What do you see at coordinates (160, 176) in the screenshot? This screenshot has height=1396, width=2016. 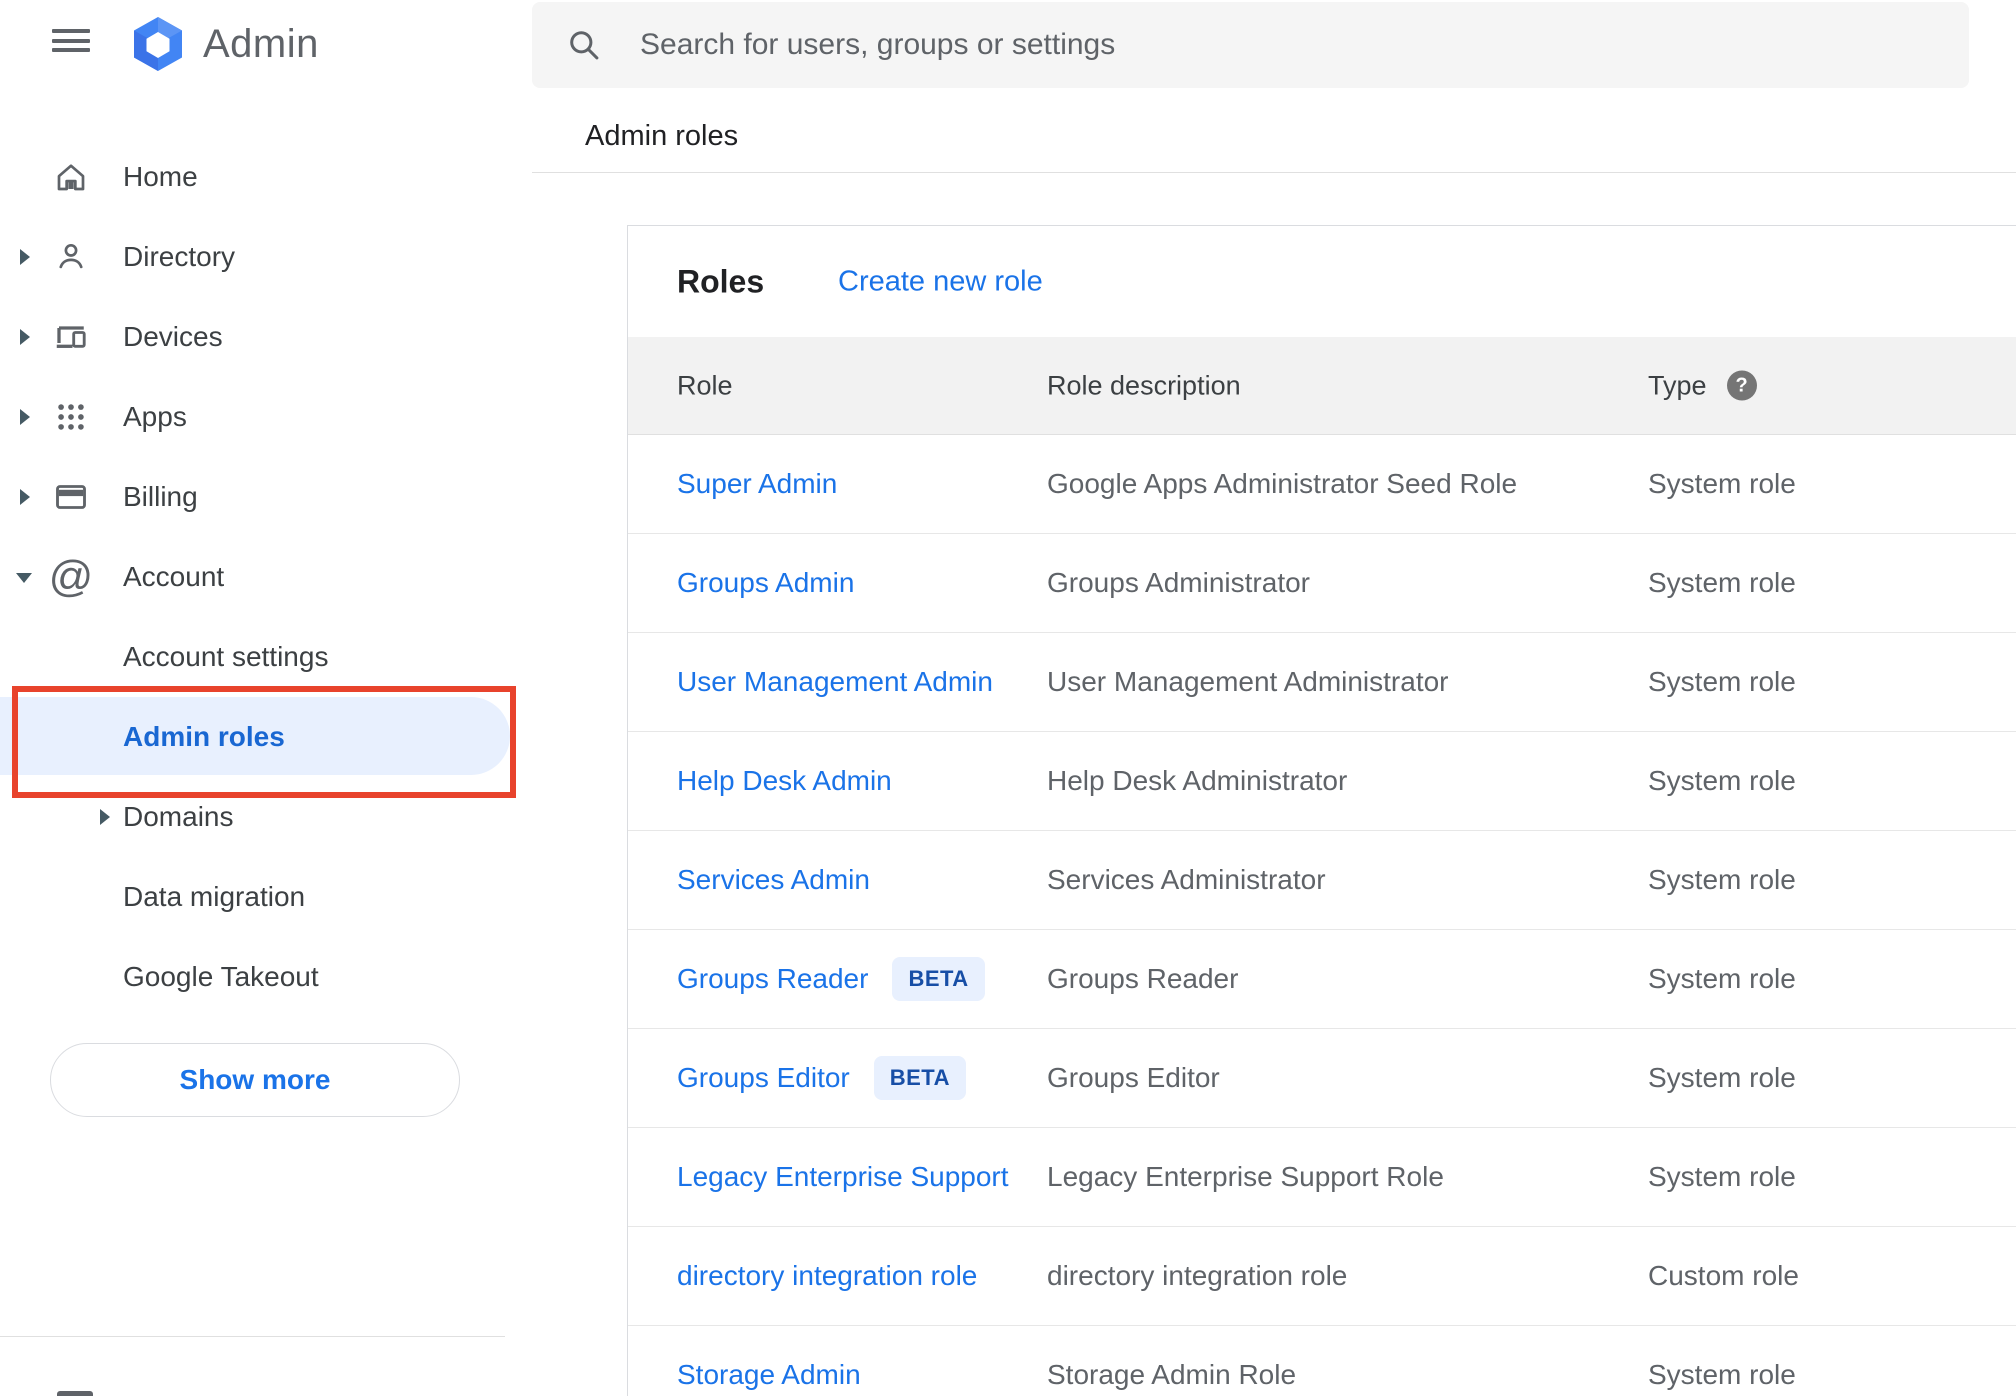 I see `sidebar-item-label: Home` at bounding box center [160, 176].